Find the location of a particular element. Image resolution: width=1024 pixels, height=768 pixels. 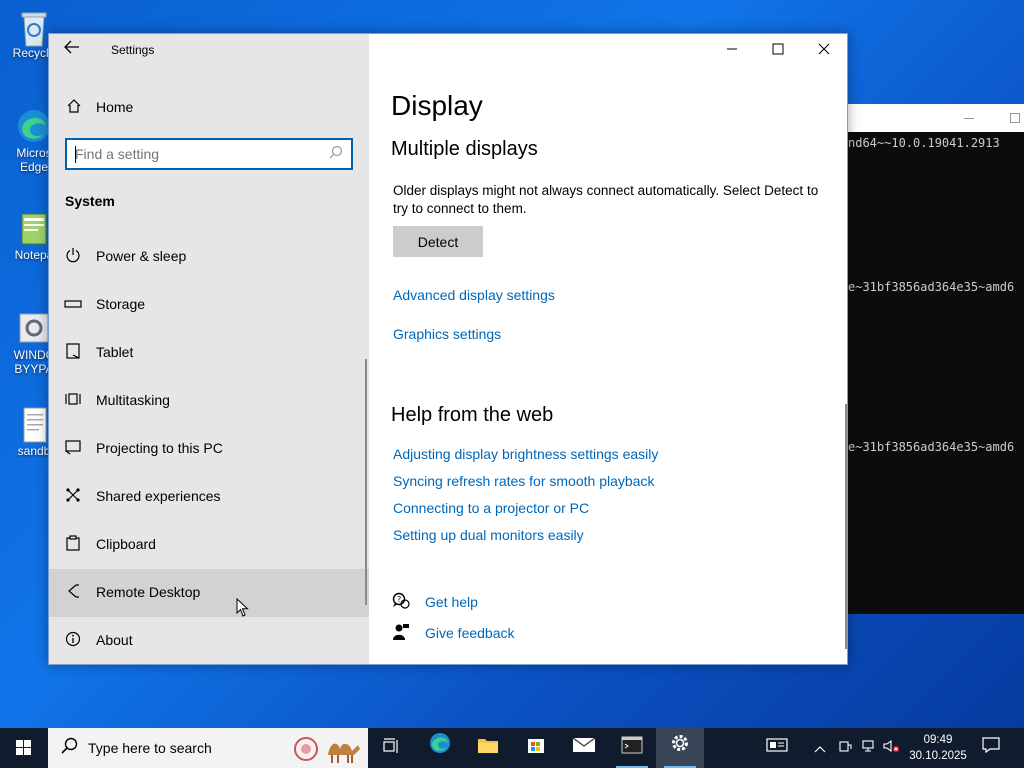

window-controls is located at coordinates (777, 50).